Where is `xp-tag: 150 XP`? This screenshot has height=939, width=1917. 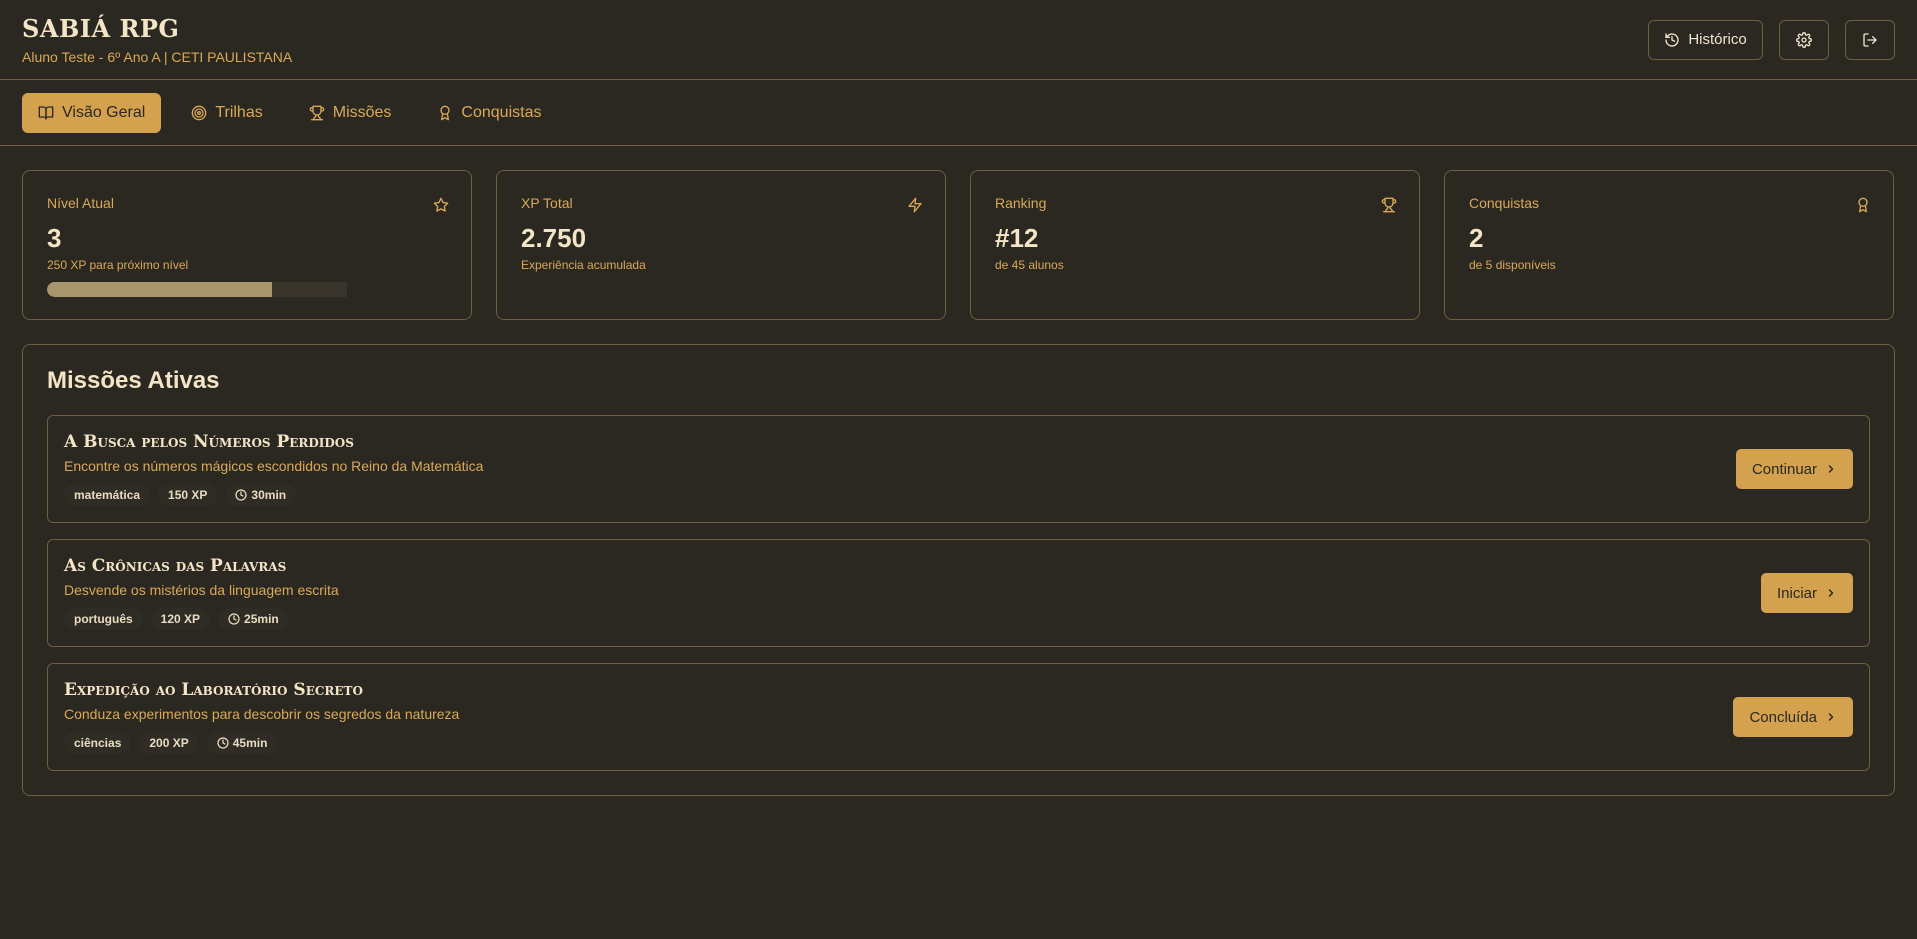 xp-tag: 150 XP is located at coordinates (188, 495).